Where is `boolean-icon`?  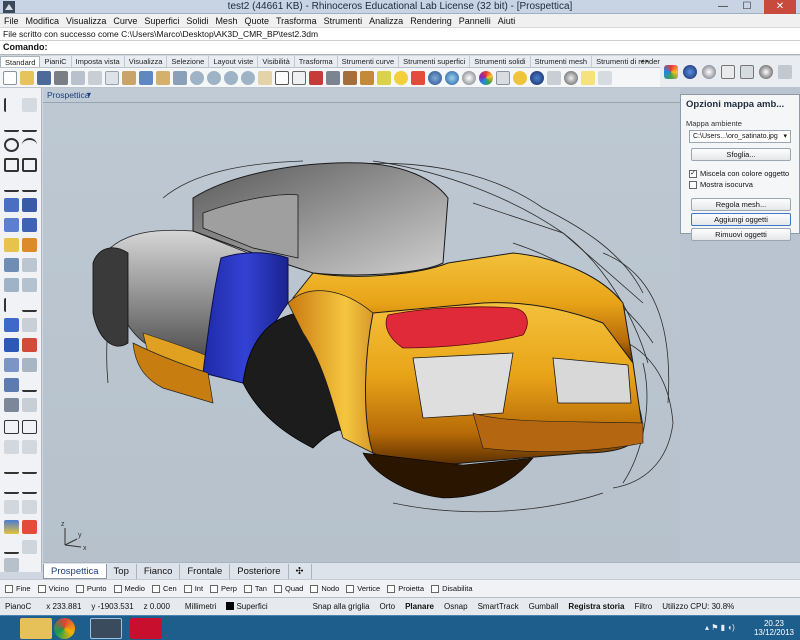 boolean-icon is located at coordinates (29, 245).